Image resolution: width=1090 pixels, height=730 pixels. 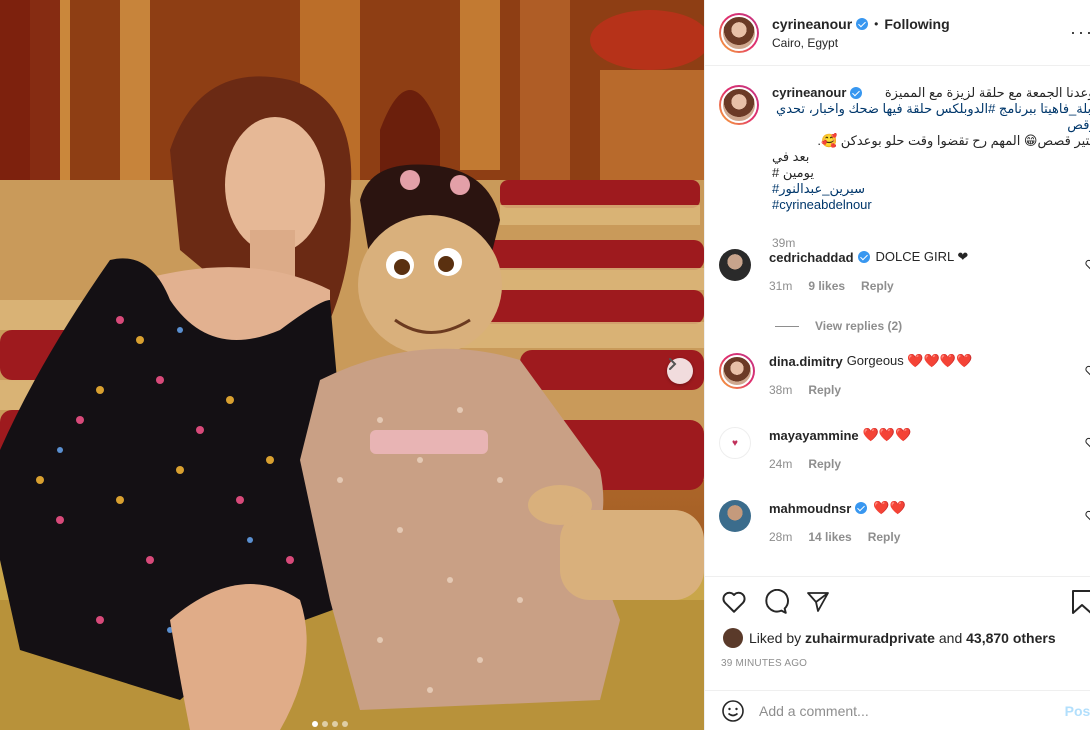 What do you see at coordinates (897, 663) in the screenshot?
I see `post-time: 39 minutes ago` at bounding box center [897, 663].